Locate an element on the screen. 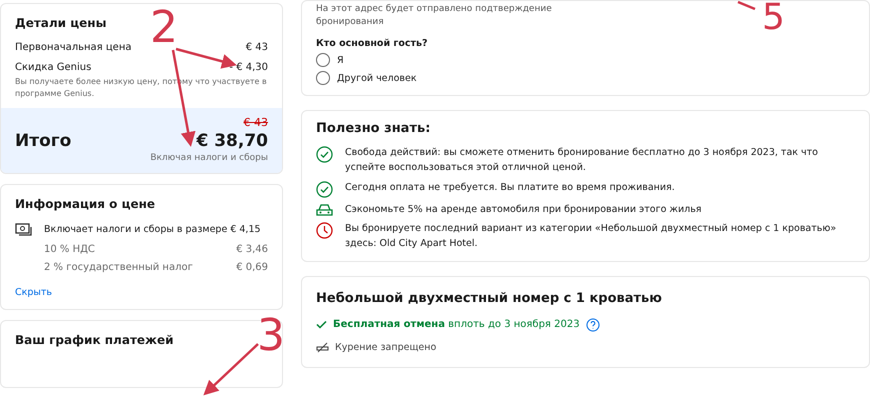 The height and width of the screenshot is (400, 870). email-hint: На этот адрес будет отправлено подтверждение is located at coordinates (434, 9).